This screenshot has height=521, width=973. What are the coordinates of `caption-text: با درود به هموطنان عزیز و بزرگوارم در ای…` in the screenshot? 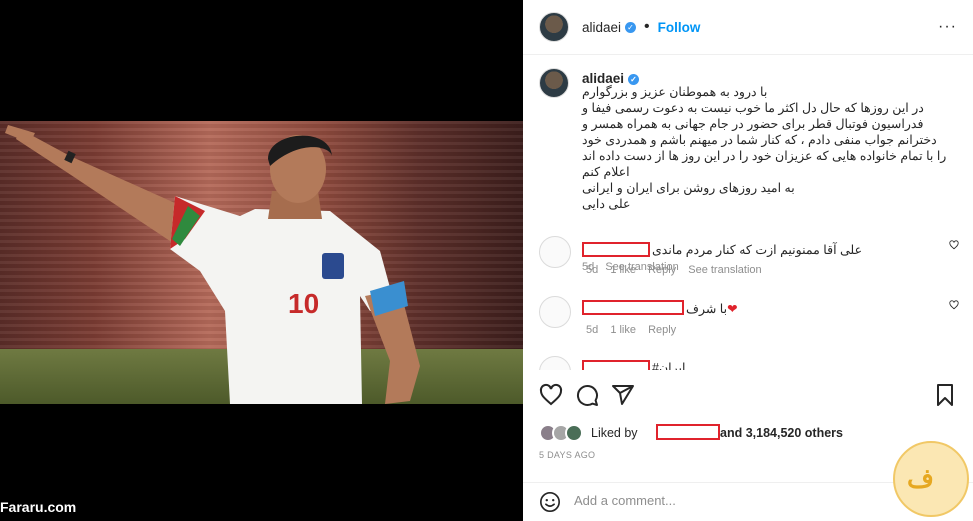 It's located at (770, 148).